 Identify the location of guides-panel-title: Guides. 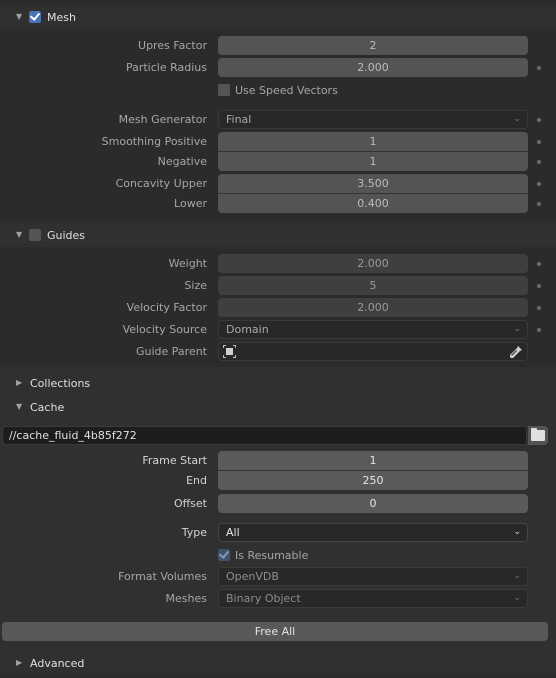
(66, 235).